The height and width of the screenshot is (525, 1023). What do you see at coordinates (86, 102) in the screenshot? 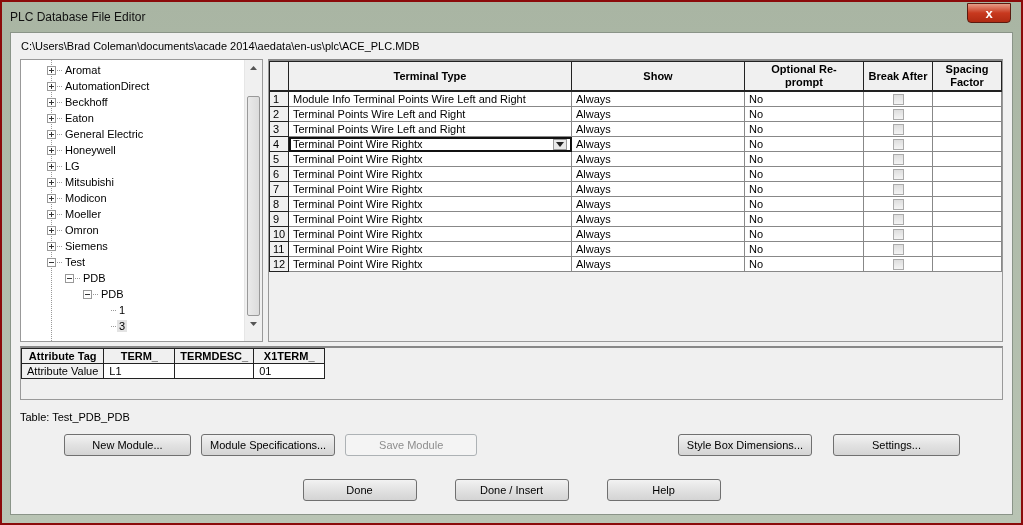
I see `tree-item: Beckhoff` at bounding box center [86, 102].